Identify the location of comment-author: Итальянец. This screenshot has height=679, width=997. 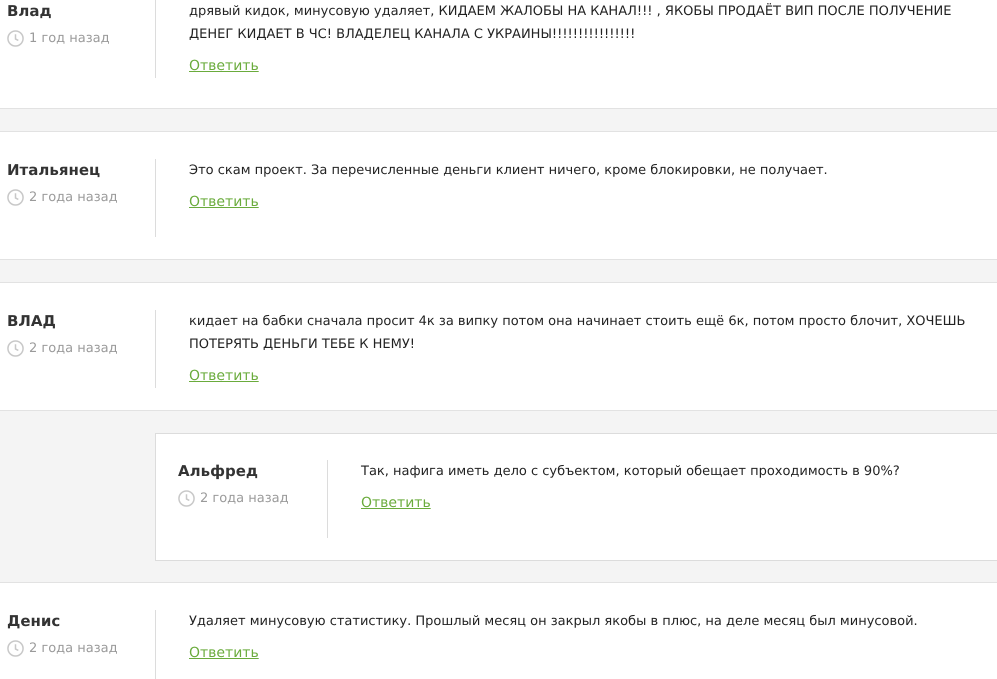
(54, 170).